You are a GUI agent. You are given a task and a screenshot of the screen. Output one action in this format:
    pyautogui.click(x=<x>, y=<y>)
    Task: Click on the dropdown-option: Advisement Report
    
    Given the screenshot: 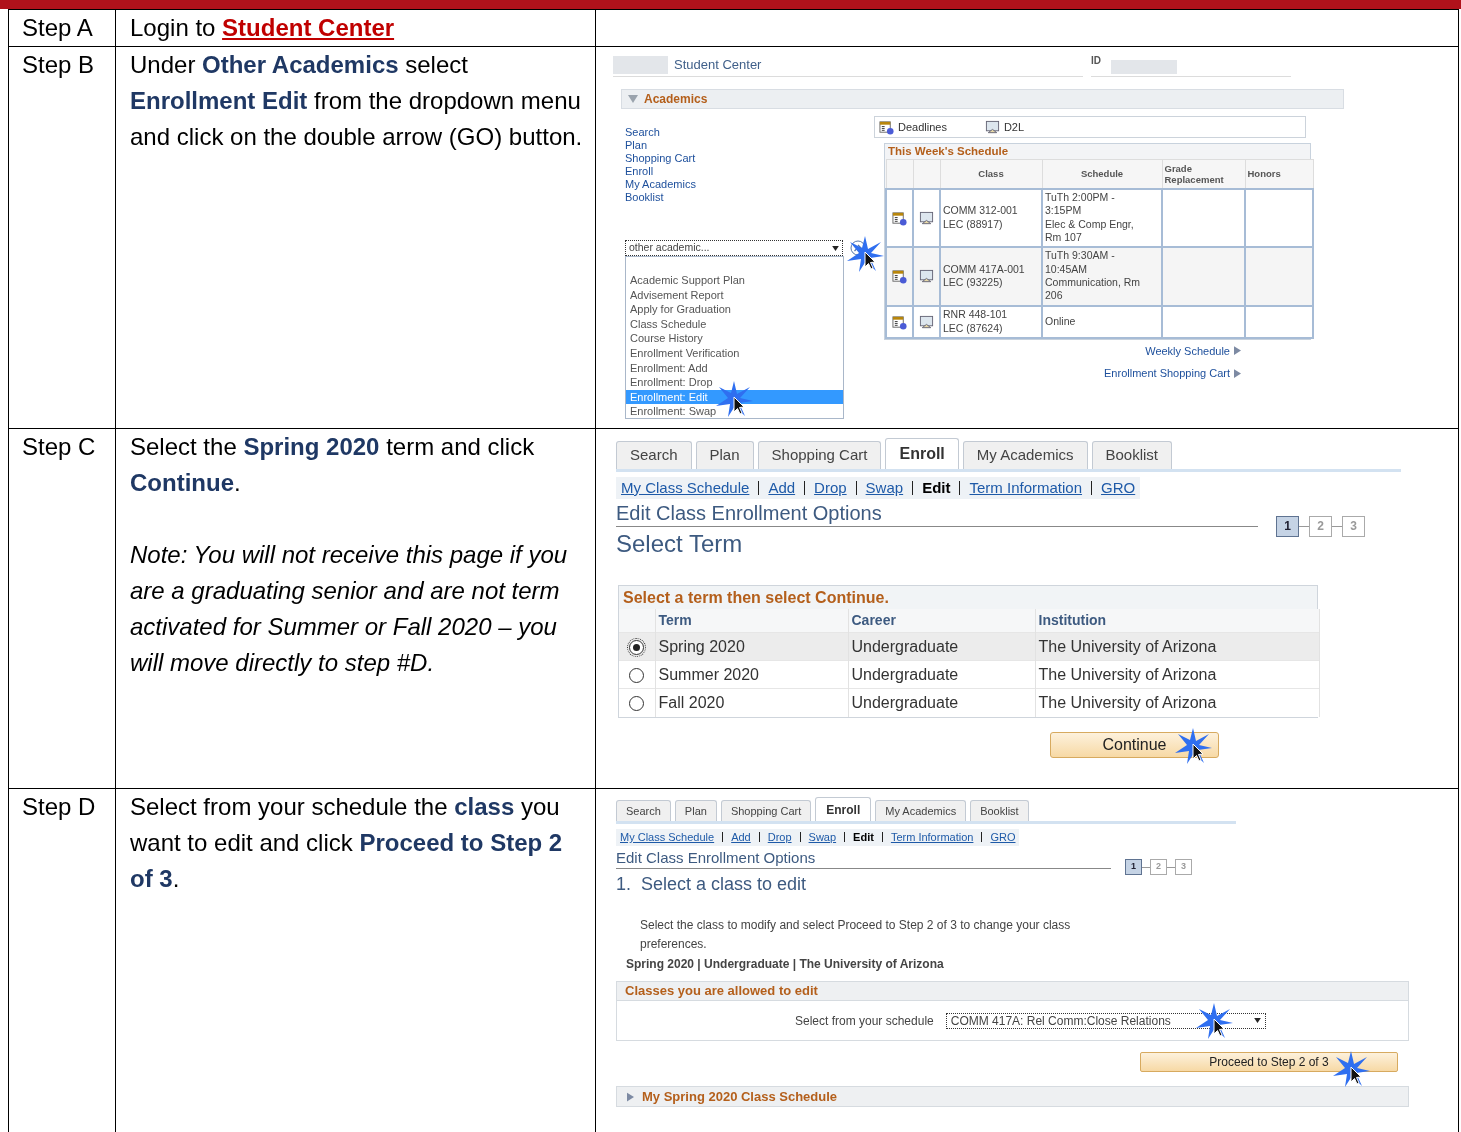 What is the action you would take?
    pyautogui.click(x=734, y=295)
    